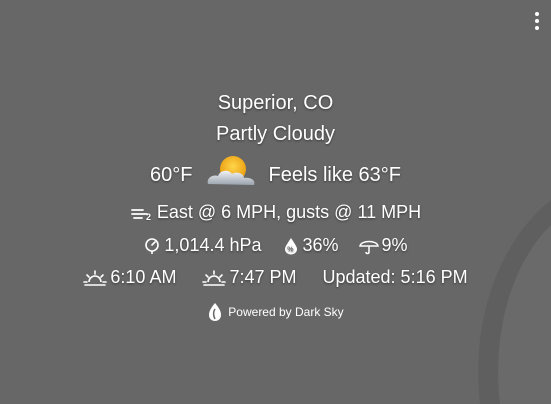  What do you see at coordinates (148, 216) in the screenshot?
I see `svg-text: 2` at bounding box center [148, 216].